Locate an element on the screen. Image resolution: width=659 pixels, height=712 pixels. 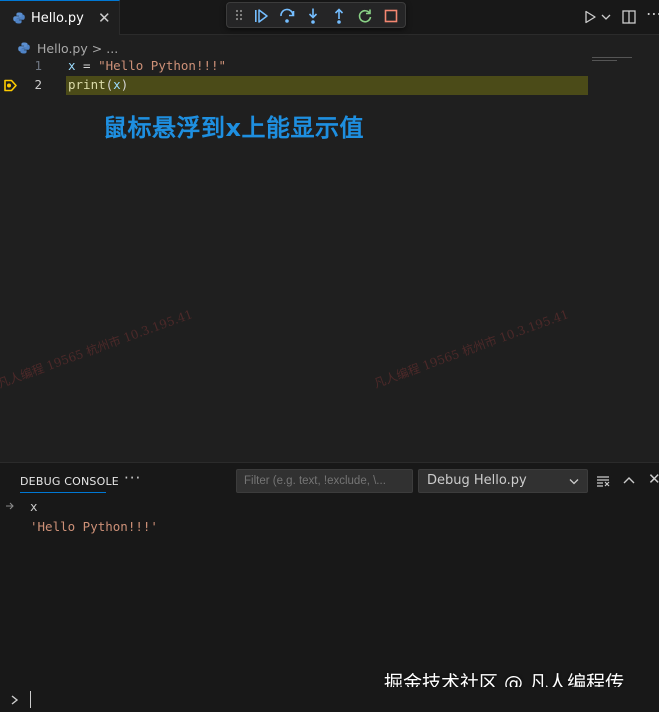
hover-annotation: 鼠标悬浮到x上能显示值 is located at coordinates (233, 128).